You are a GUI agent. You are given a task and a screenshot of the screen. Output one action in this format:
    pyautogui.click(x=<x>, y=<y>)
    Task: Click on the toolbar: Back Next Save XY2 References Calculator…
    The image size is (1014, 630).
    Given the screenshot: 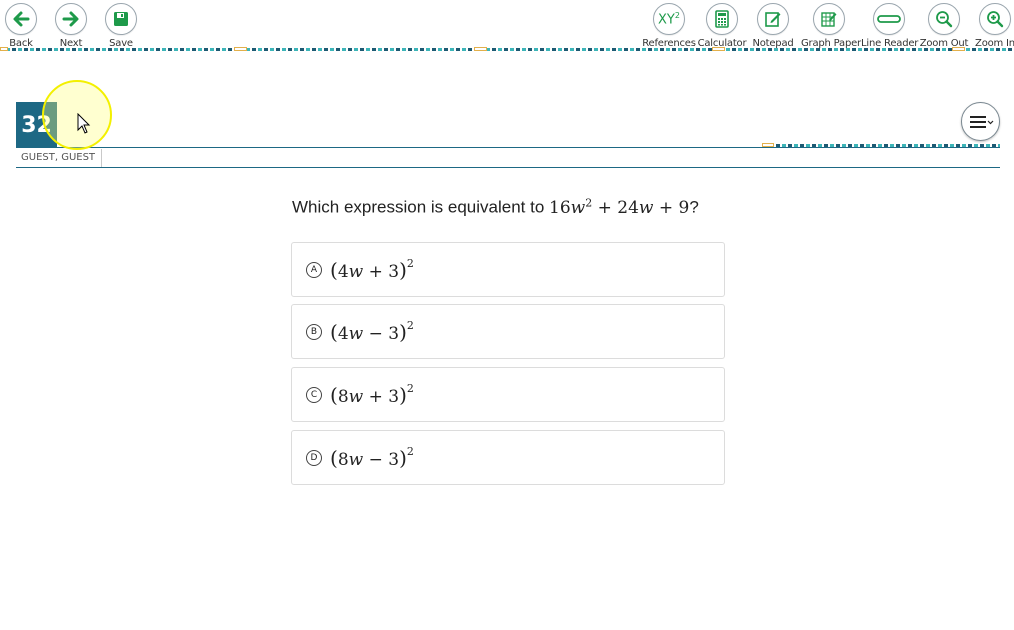 What is the action you would take?
    pyautogui.click(x=507, y=28)
    